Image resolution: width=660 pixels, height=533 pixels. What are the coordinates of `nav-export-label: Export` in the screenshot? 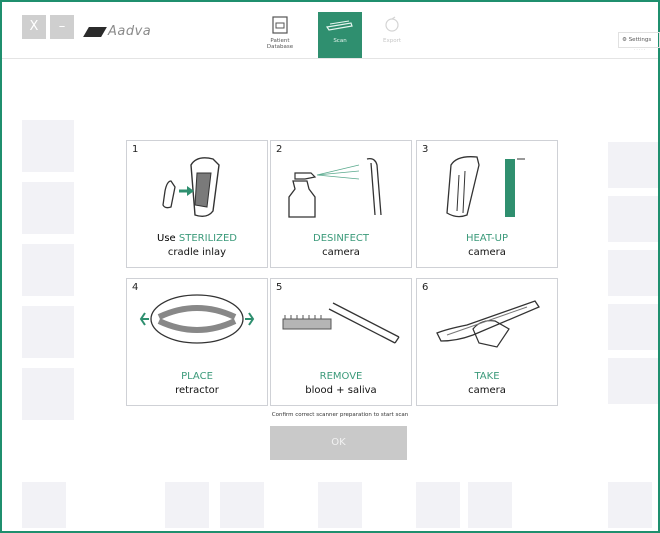 It's located at (391, 41).